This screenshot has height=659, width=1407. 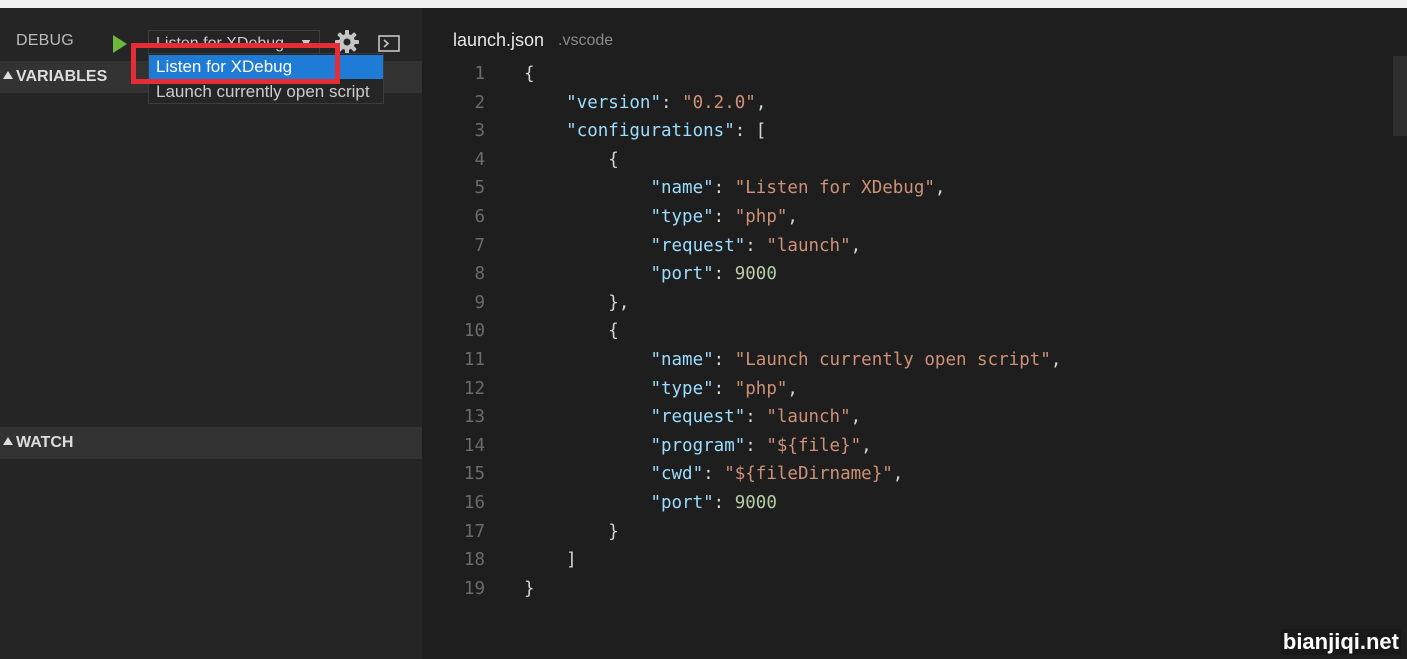 I want to click on code-line: 6 "type": "php",, so click(x=914, y=217).